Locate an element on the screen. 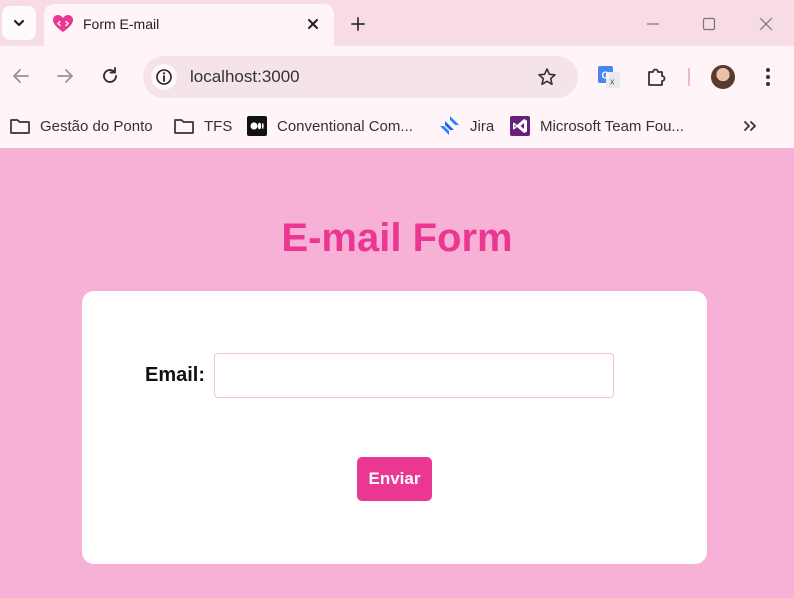 The width and height of the screenshot is (794, 598). forward-arrow-icon is located at coordinates (65, 76).